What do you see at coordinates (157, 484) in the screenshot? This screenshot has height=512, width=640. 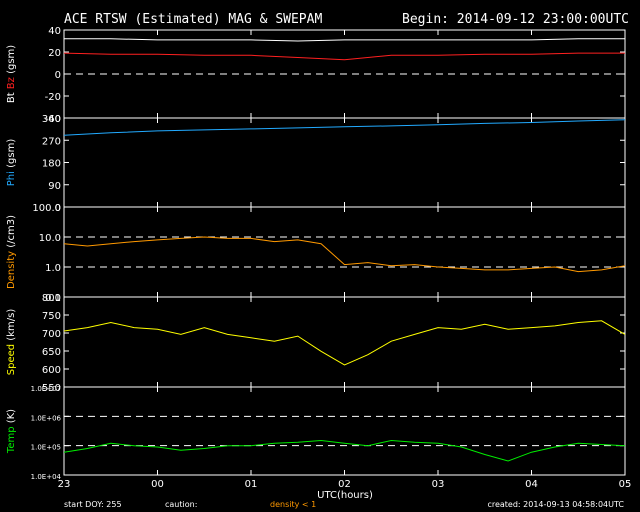 I see `x-tick-label: 00` at bounding box center [157, 484].